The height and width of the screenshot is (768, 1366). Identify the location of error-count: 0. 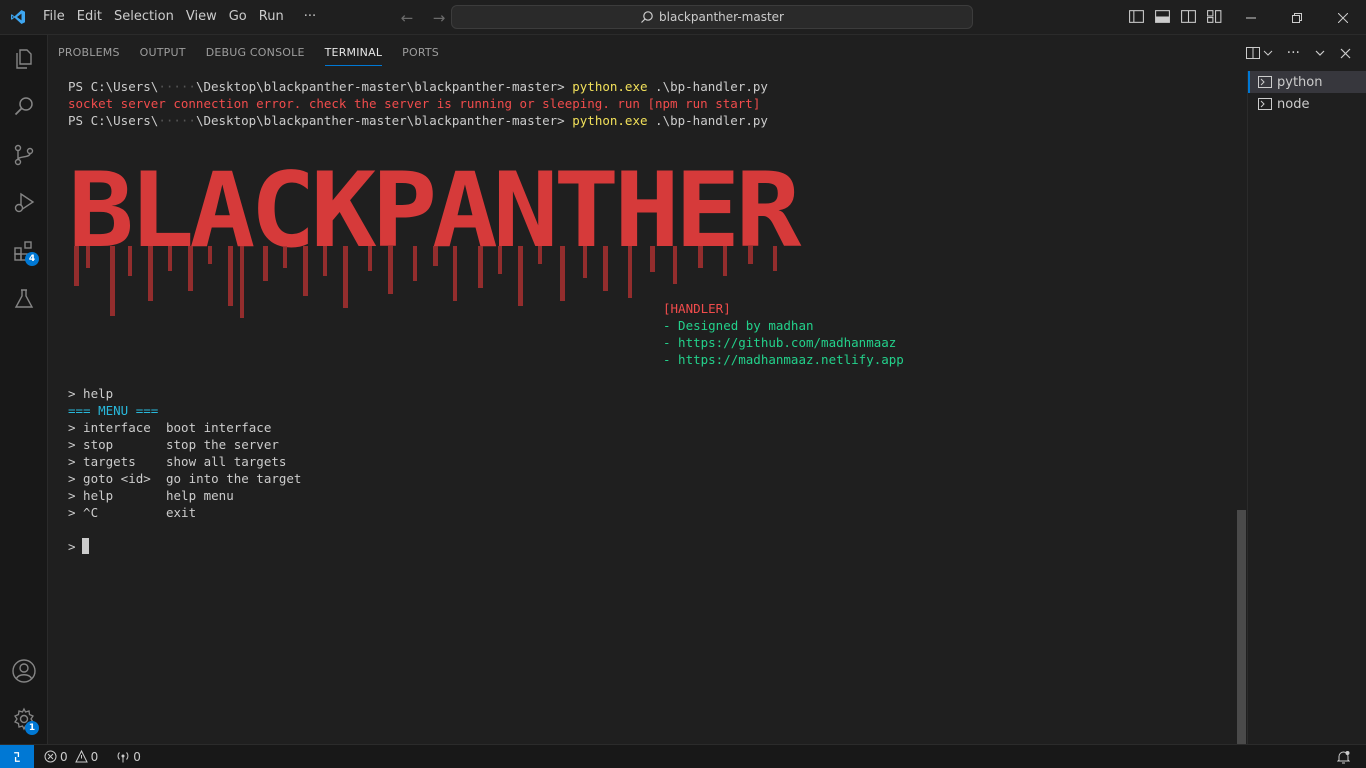
(64, 756).